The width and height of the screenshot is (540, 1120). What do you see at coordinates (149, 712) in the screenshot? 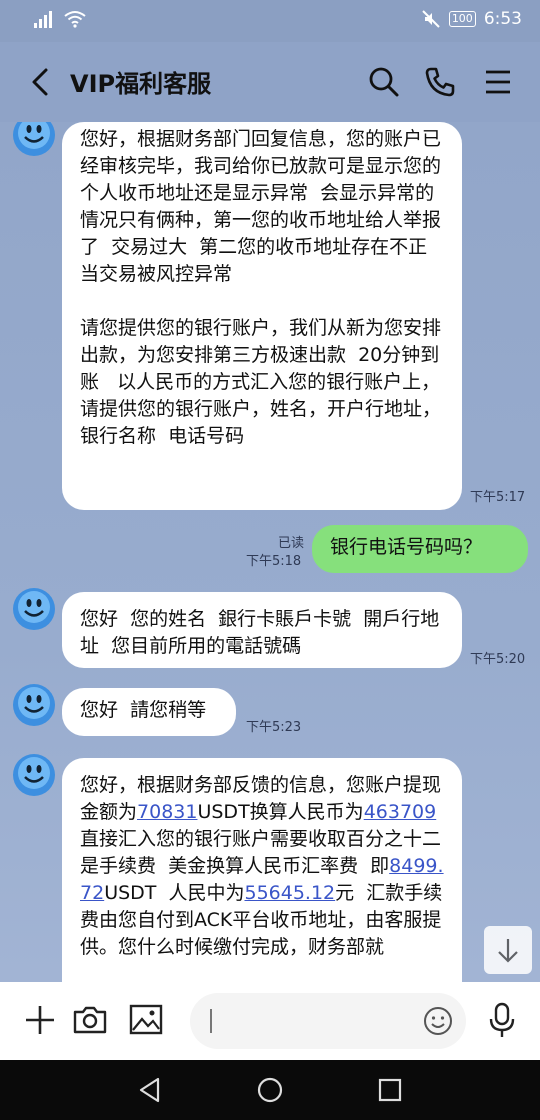
I see `message-bubble-incoming: 您好 請您稍等` at bounding box center [149, 712].